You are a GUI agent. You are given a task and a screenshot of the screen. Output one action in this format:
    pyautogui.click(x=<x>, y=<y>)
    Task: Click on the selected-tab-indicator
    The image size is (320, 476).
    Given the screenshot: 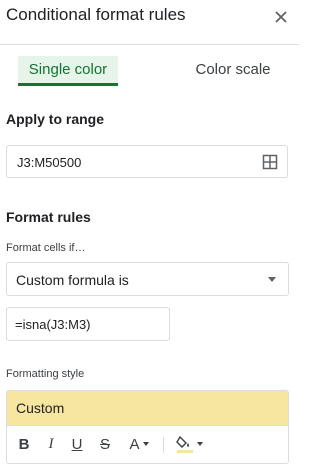 What is the action you would take?
    pyautogui.click(x=68, y=84)
    